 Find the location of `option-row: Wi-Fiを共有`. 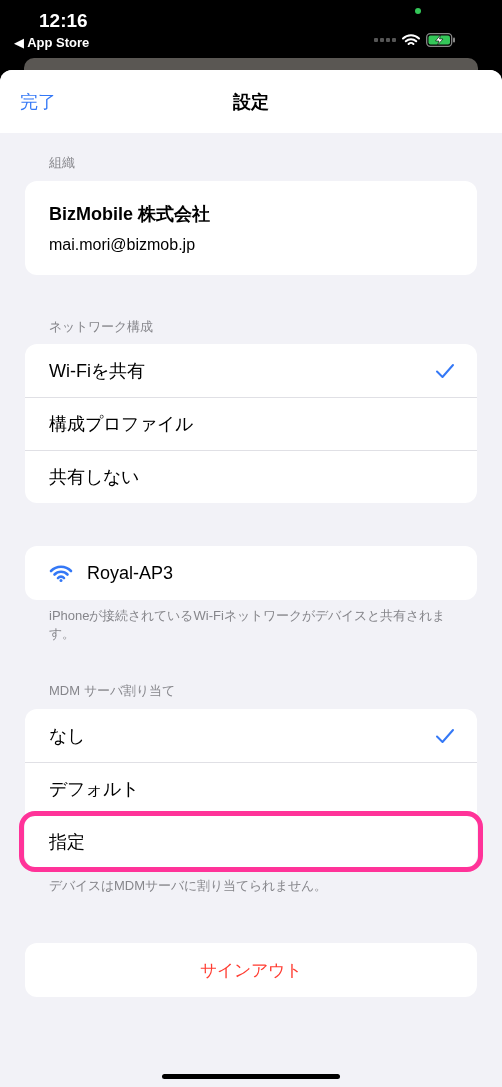

option-row: Wi-Fiを共有 is located at coordinates (251, 370).